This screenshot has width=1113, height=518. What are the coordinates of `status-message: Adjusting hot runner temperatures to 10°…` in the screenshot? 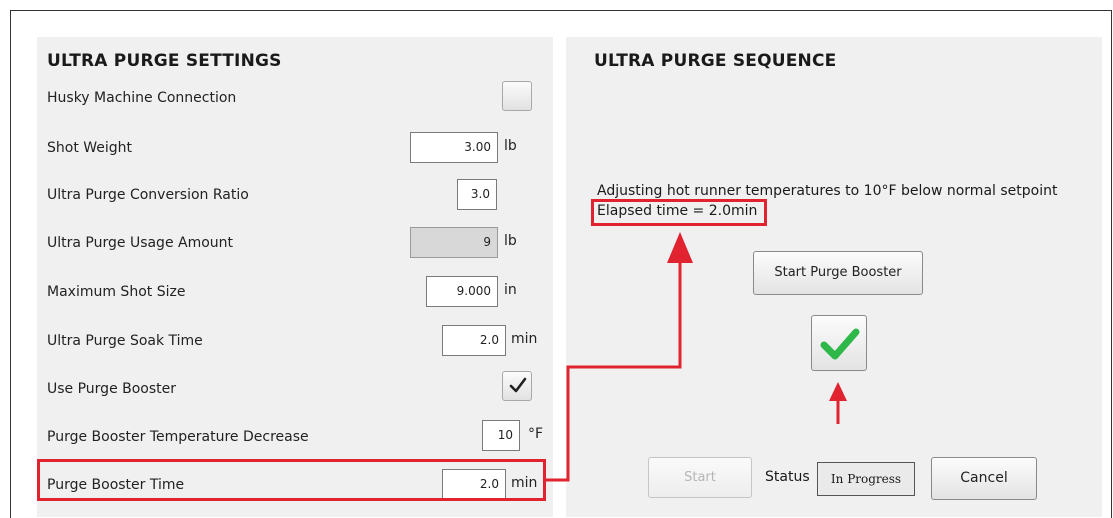 It's located at (827, 191).